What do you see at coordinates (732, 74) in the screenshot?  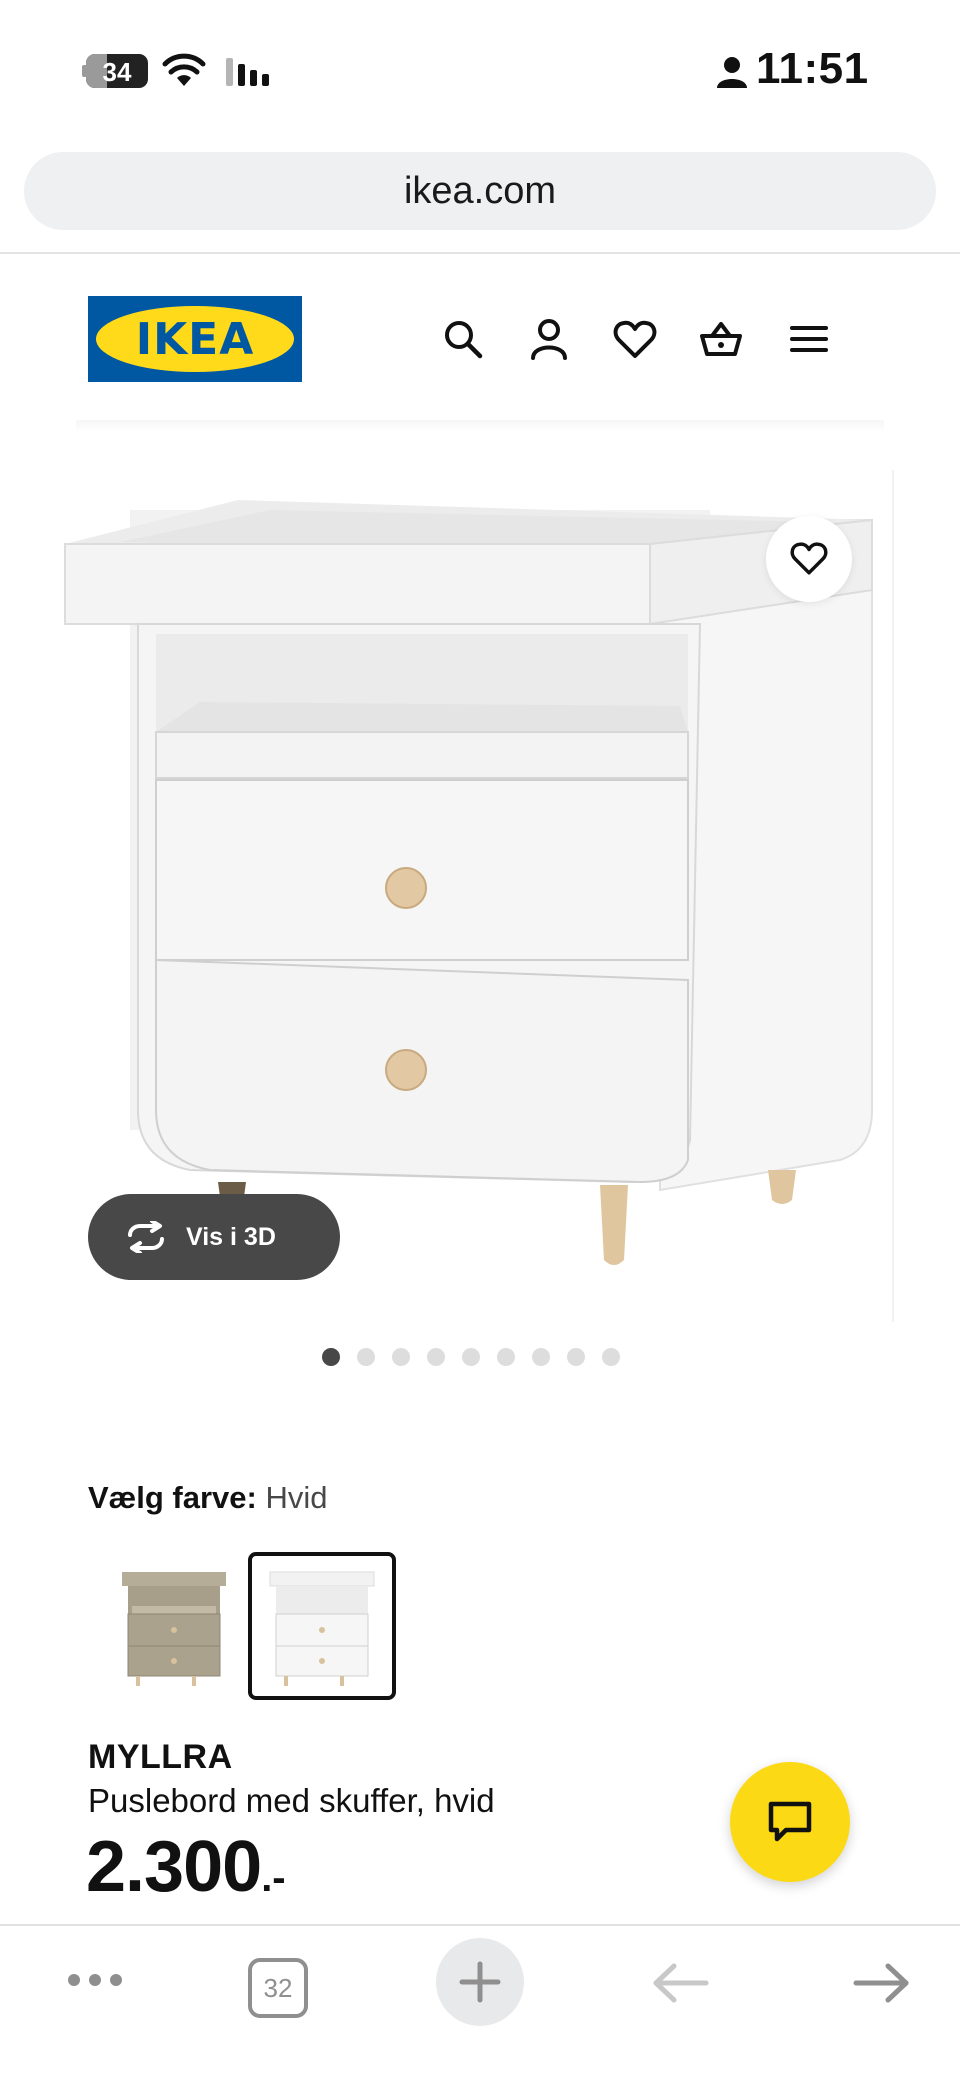 I see `person-icon` at bounding box center [732, 74].